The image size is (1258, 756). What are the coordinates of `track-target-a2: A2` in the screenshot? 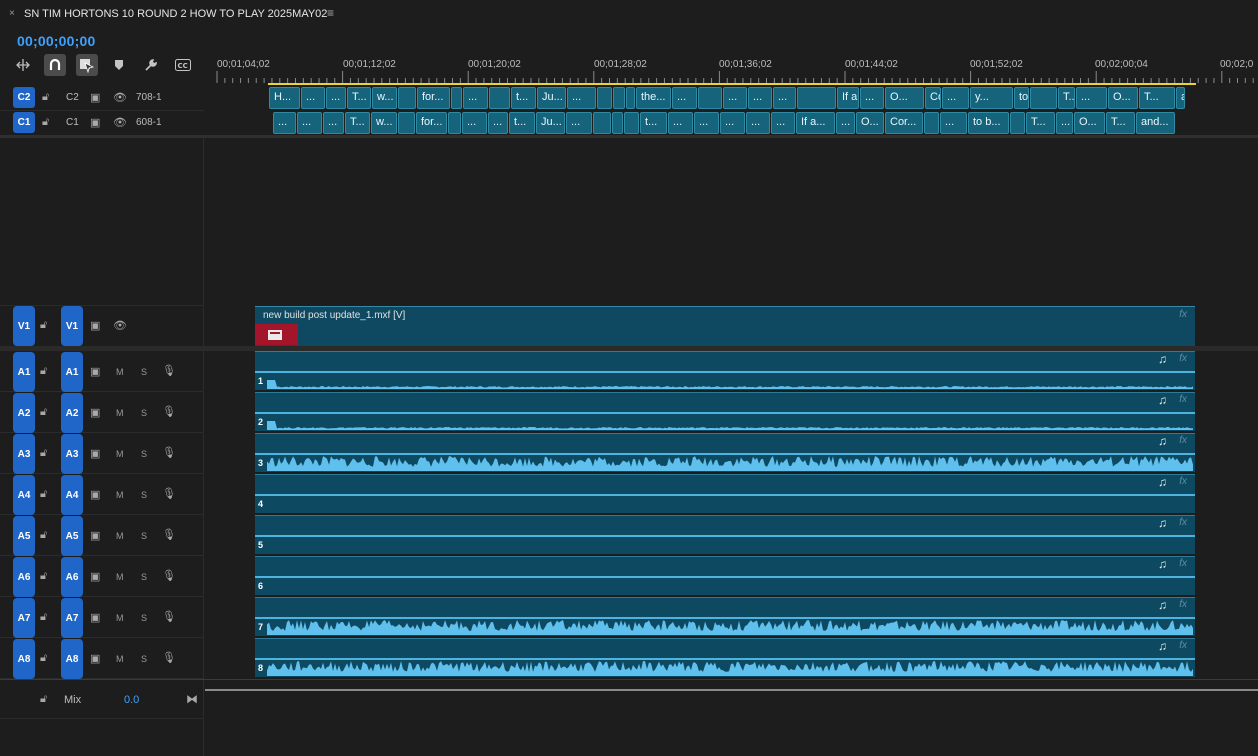 It's located at (72, 413).